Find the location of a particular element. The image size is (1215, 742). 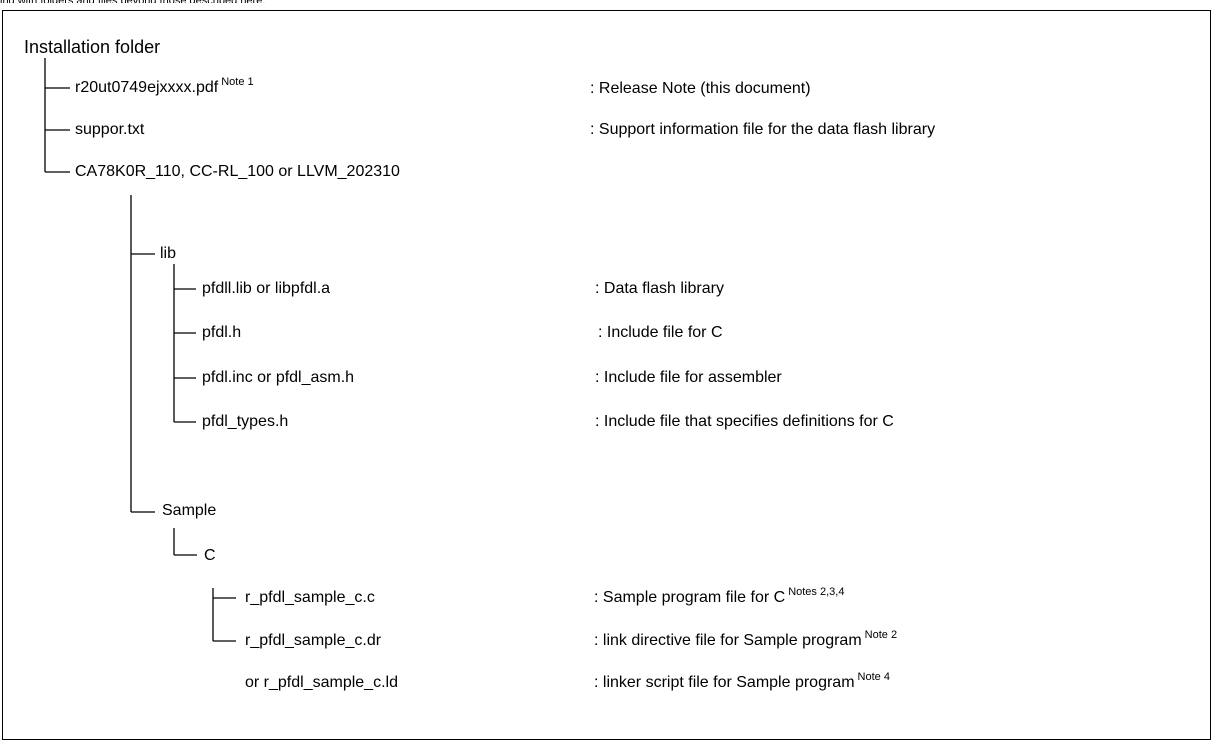

root-folder-label: Installation folder is located at coordinates (92, 47).